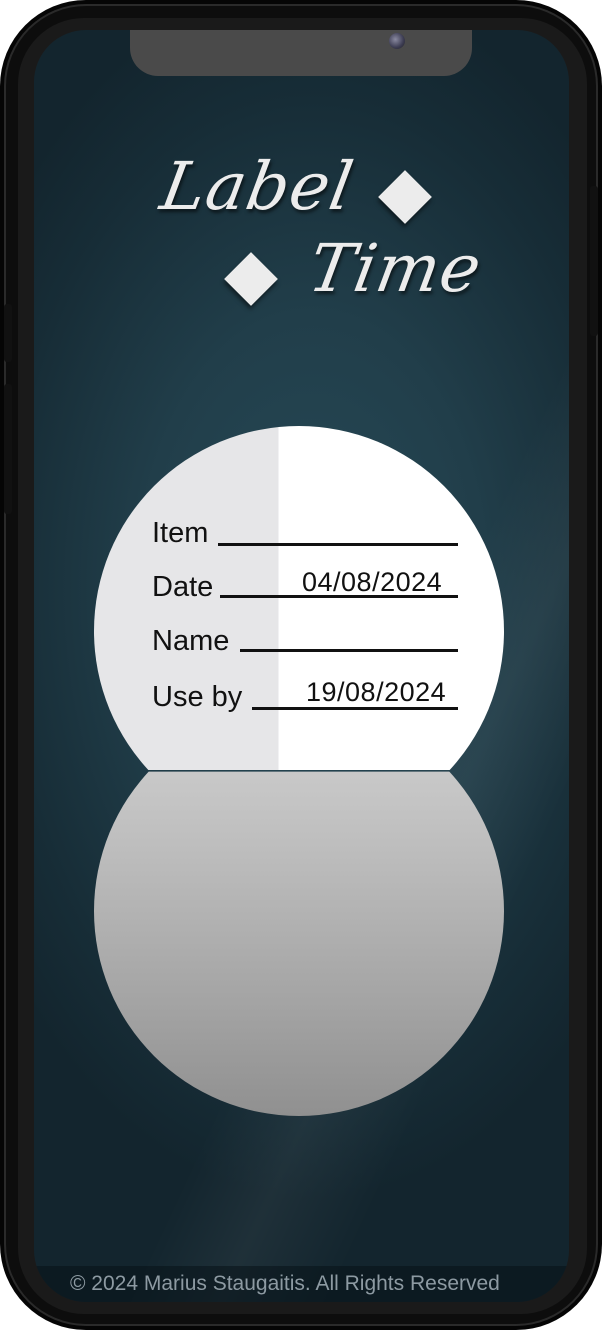 Image resolution: width=605 pixels, height=1332 pixels. What do you see at coordinates (376, 692) in the screenshot?
I see `field-value: 19/08/2024` at bounding box center [376, 692].